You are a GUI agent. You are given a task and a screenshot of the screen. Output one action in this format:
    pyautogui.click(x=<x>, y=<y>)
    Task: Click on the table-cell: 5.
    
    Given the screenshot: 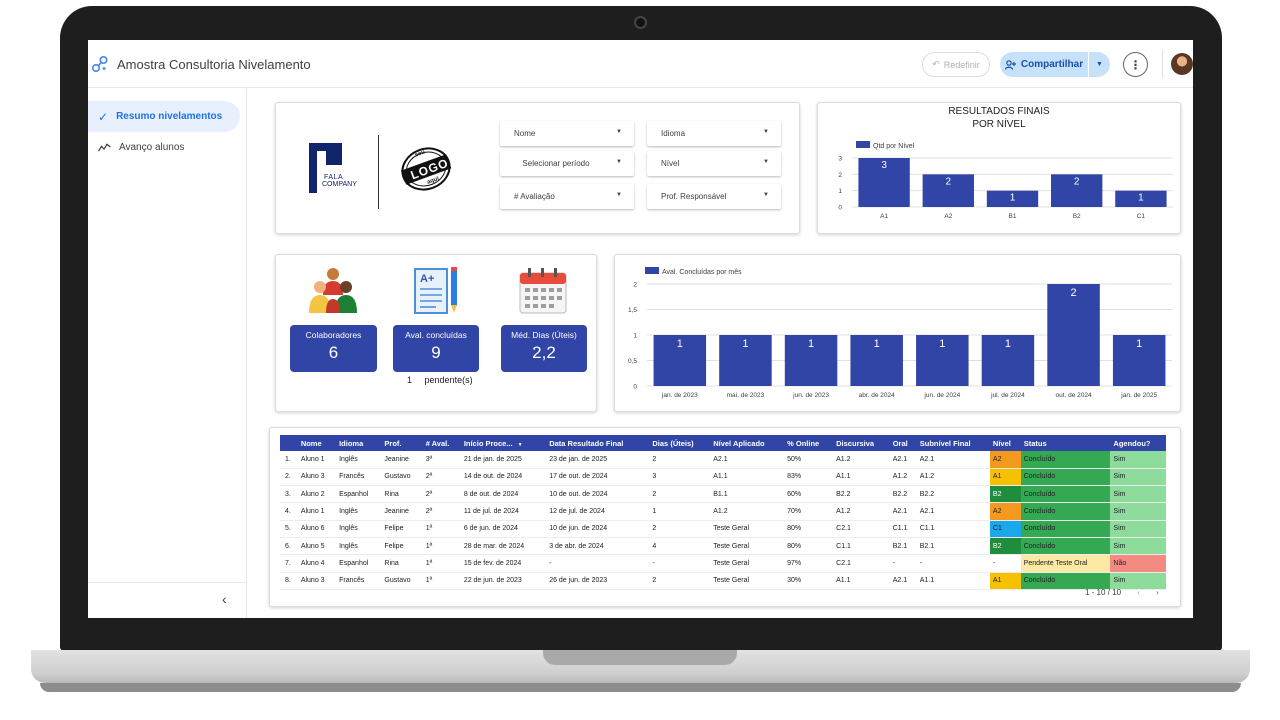 What is the action you would take?
    pyautogui.click(x=289, y=529)
    